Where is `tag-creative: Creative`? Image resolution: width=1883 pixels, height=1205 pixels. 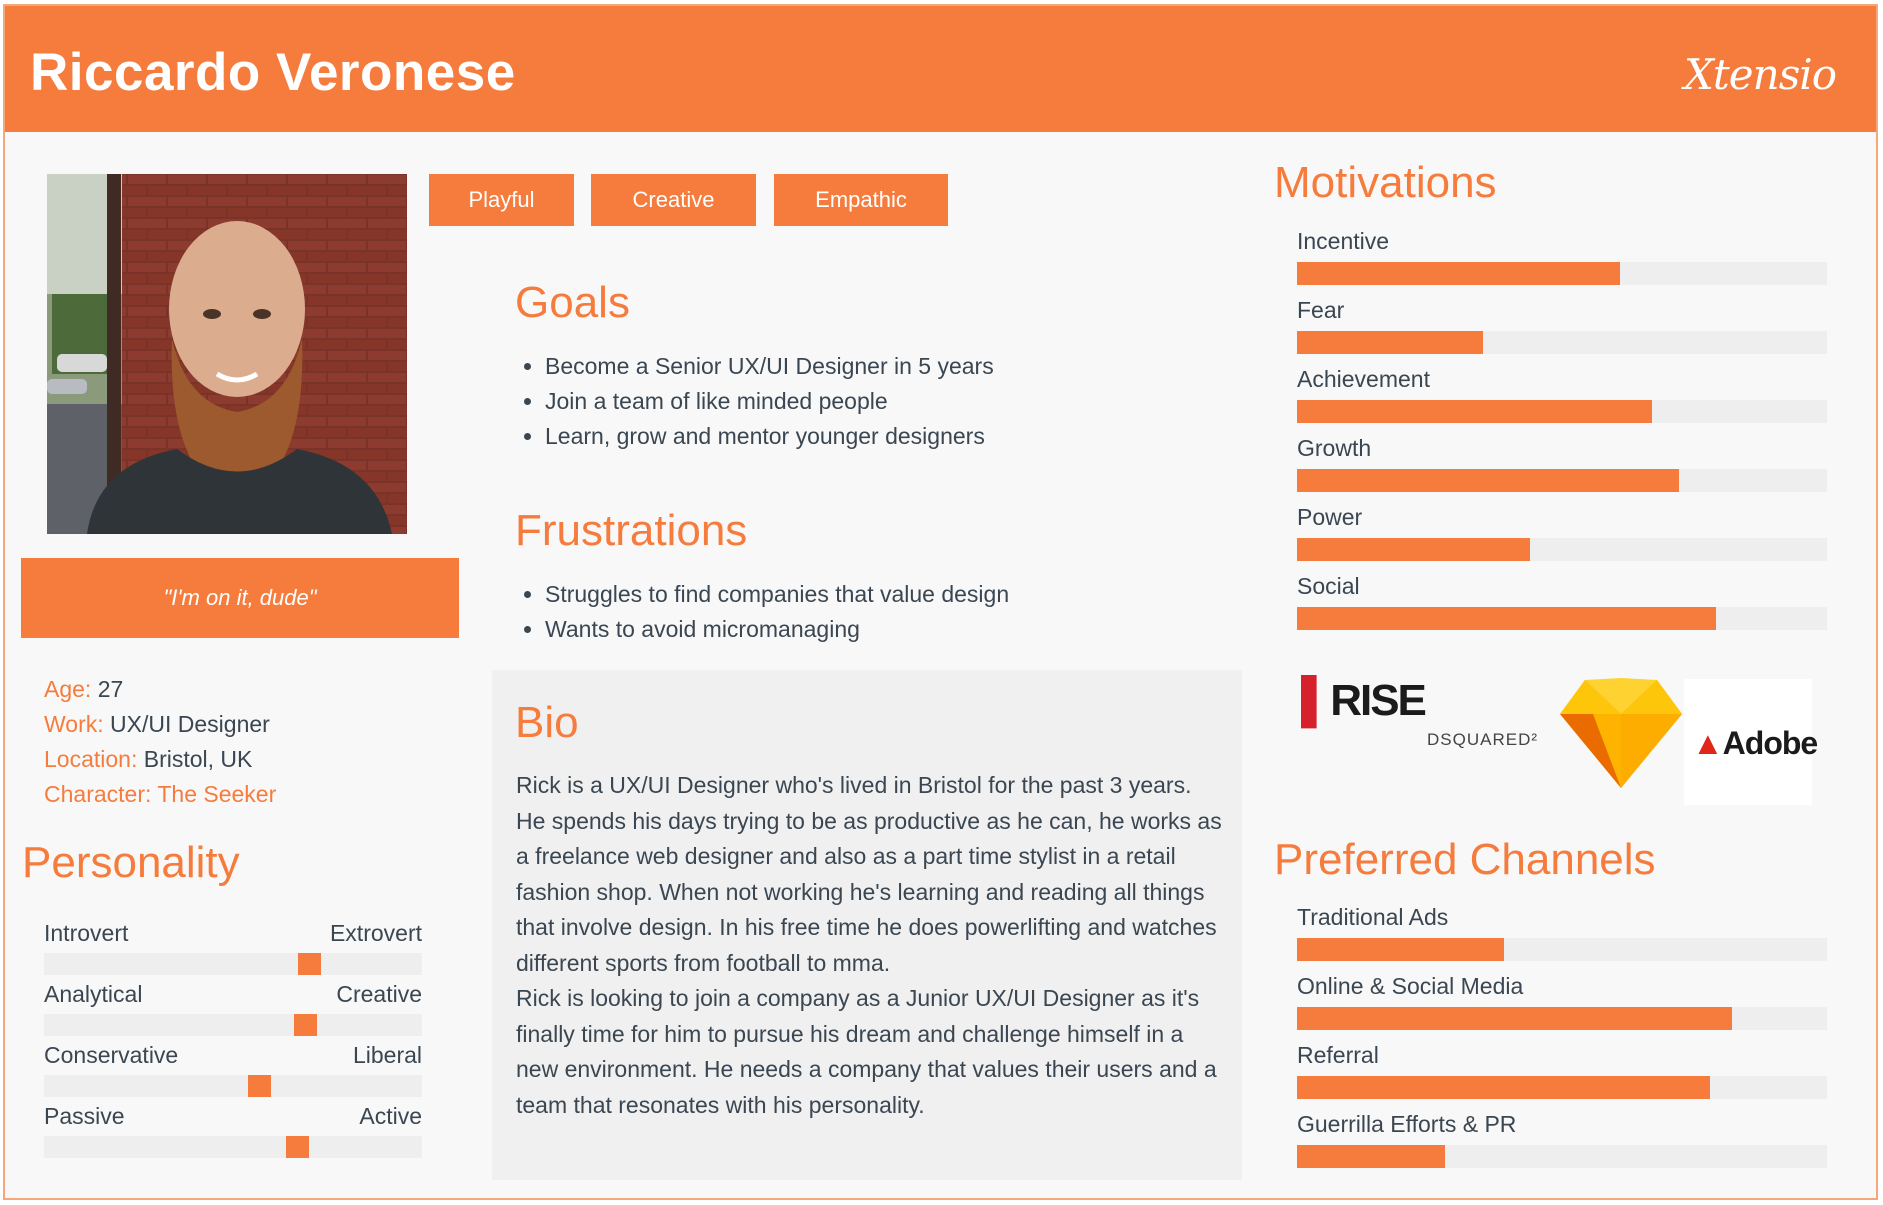 tag-creative: Creative is located at coordinates (673, 200).